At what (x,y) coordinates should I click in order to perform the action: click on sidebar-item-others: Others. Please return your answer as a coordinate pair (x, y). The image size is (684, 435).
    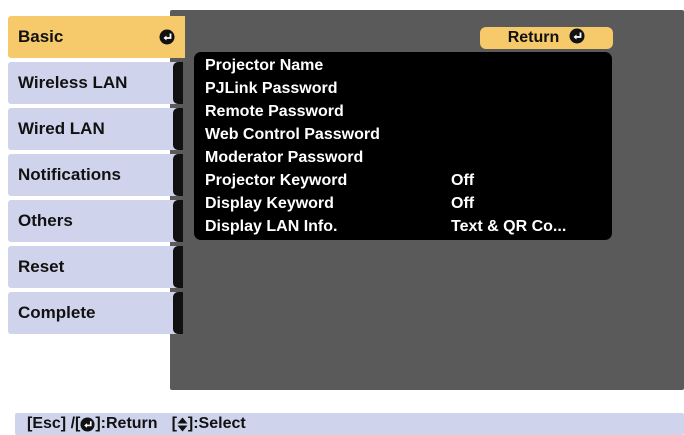
    Looking at the image, I should click on (95, 221).